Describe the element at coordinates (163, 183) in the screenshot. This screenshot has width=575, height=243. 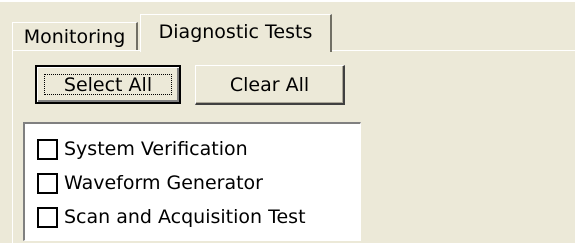
I see `test-item-label: Waveform Generator` at that location.